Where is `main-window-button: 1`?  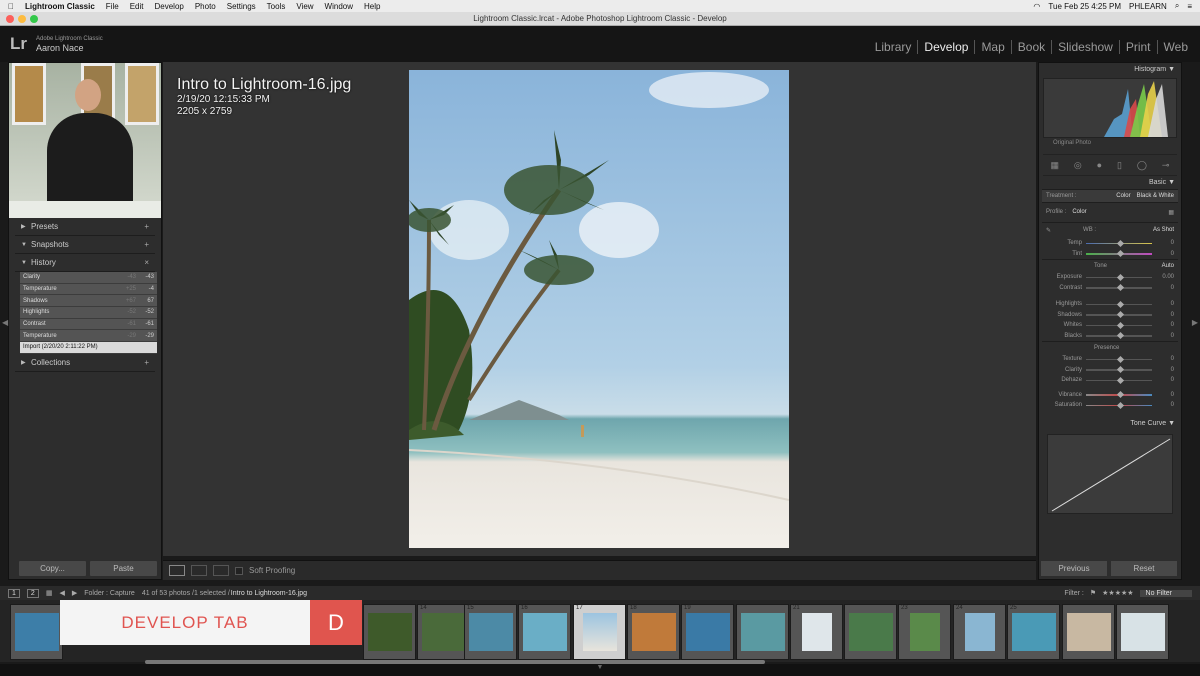 main-window-button: 1 is located at coordinates (14, 593).